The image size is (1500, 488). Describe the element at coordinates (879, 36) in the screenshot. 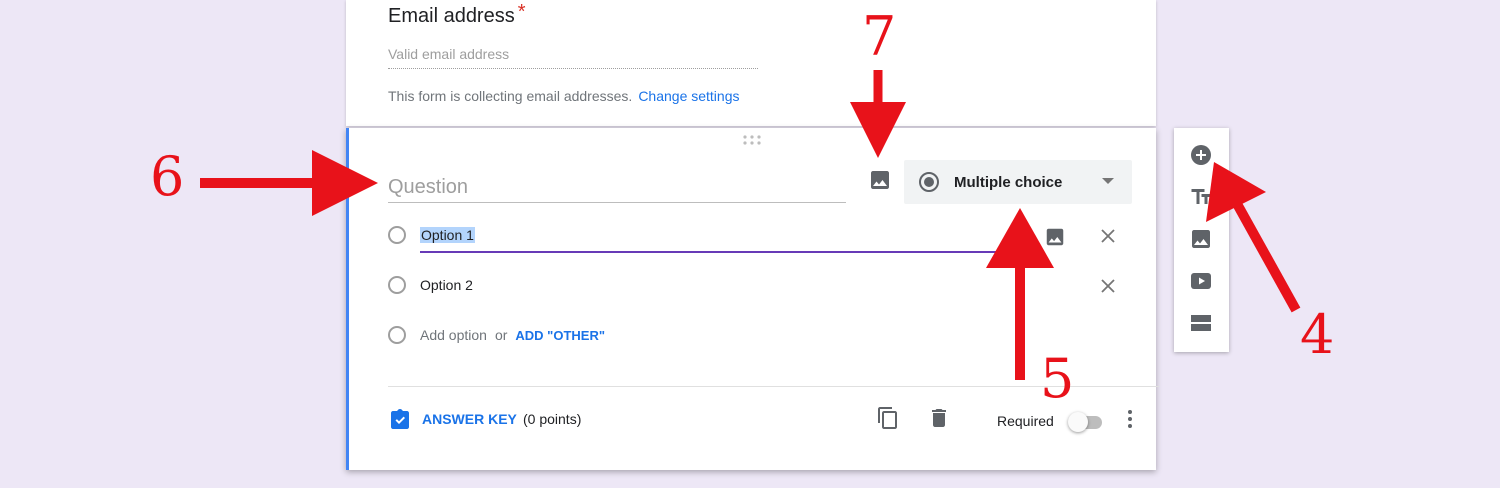

I see `annotation-7: 7` at that location.